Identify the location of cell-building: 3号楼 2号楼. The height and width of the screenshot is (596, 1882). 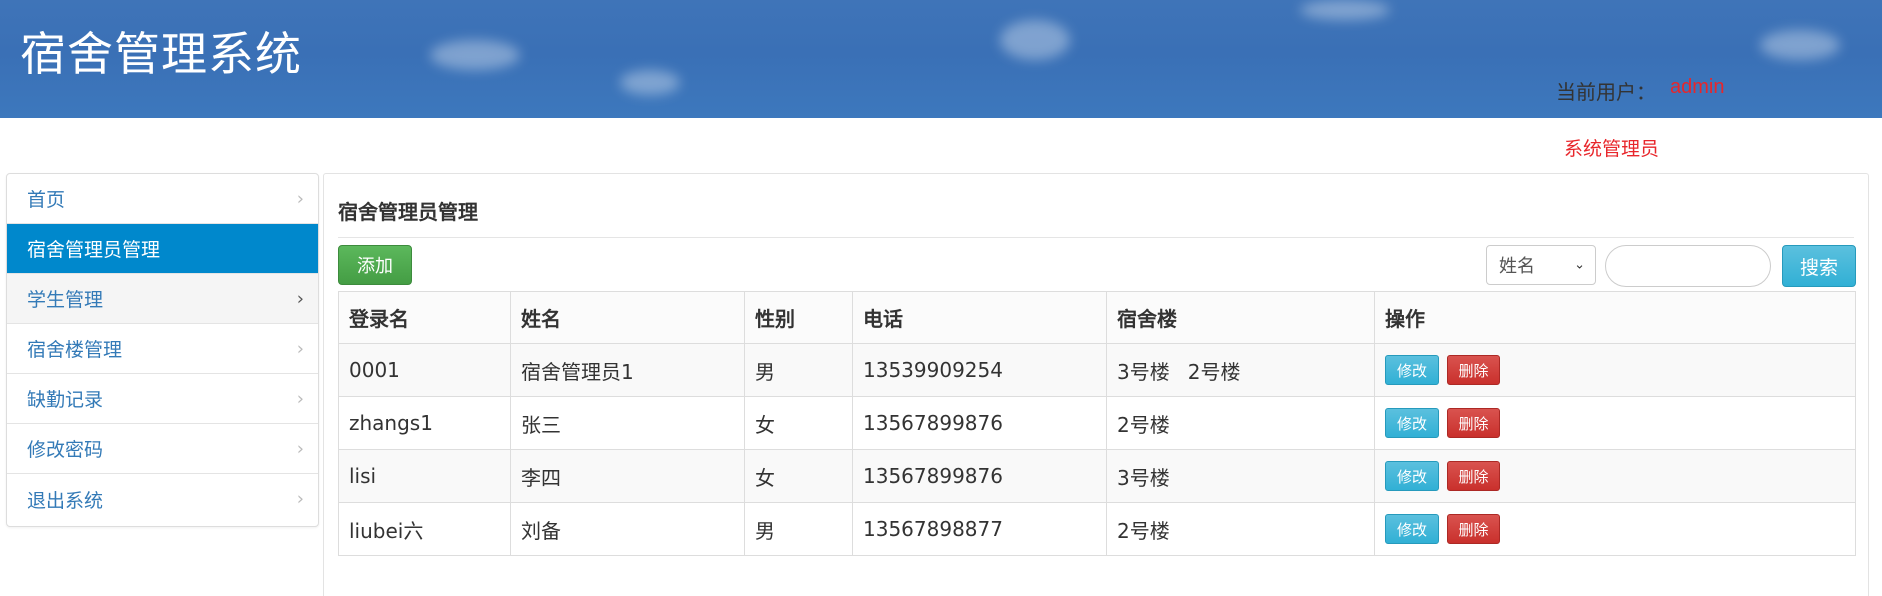
(1240, 370).